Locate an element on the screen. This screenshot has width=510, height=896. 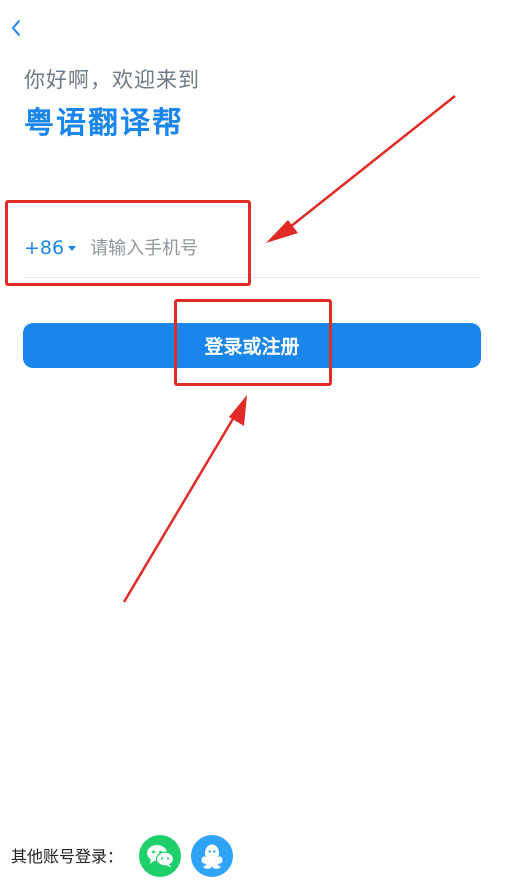
qq-icon is located at coordinates (212, 856).